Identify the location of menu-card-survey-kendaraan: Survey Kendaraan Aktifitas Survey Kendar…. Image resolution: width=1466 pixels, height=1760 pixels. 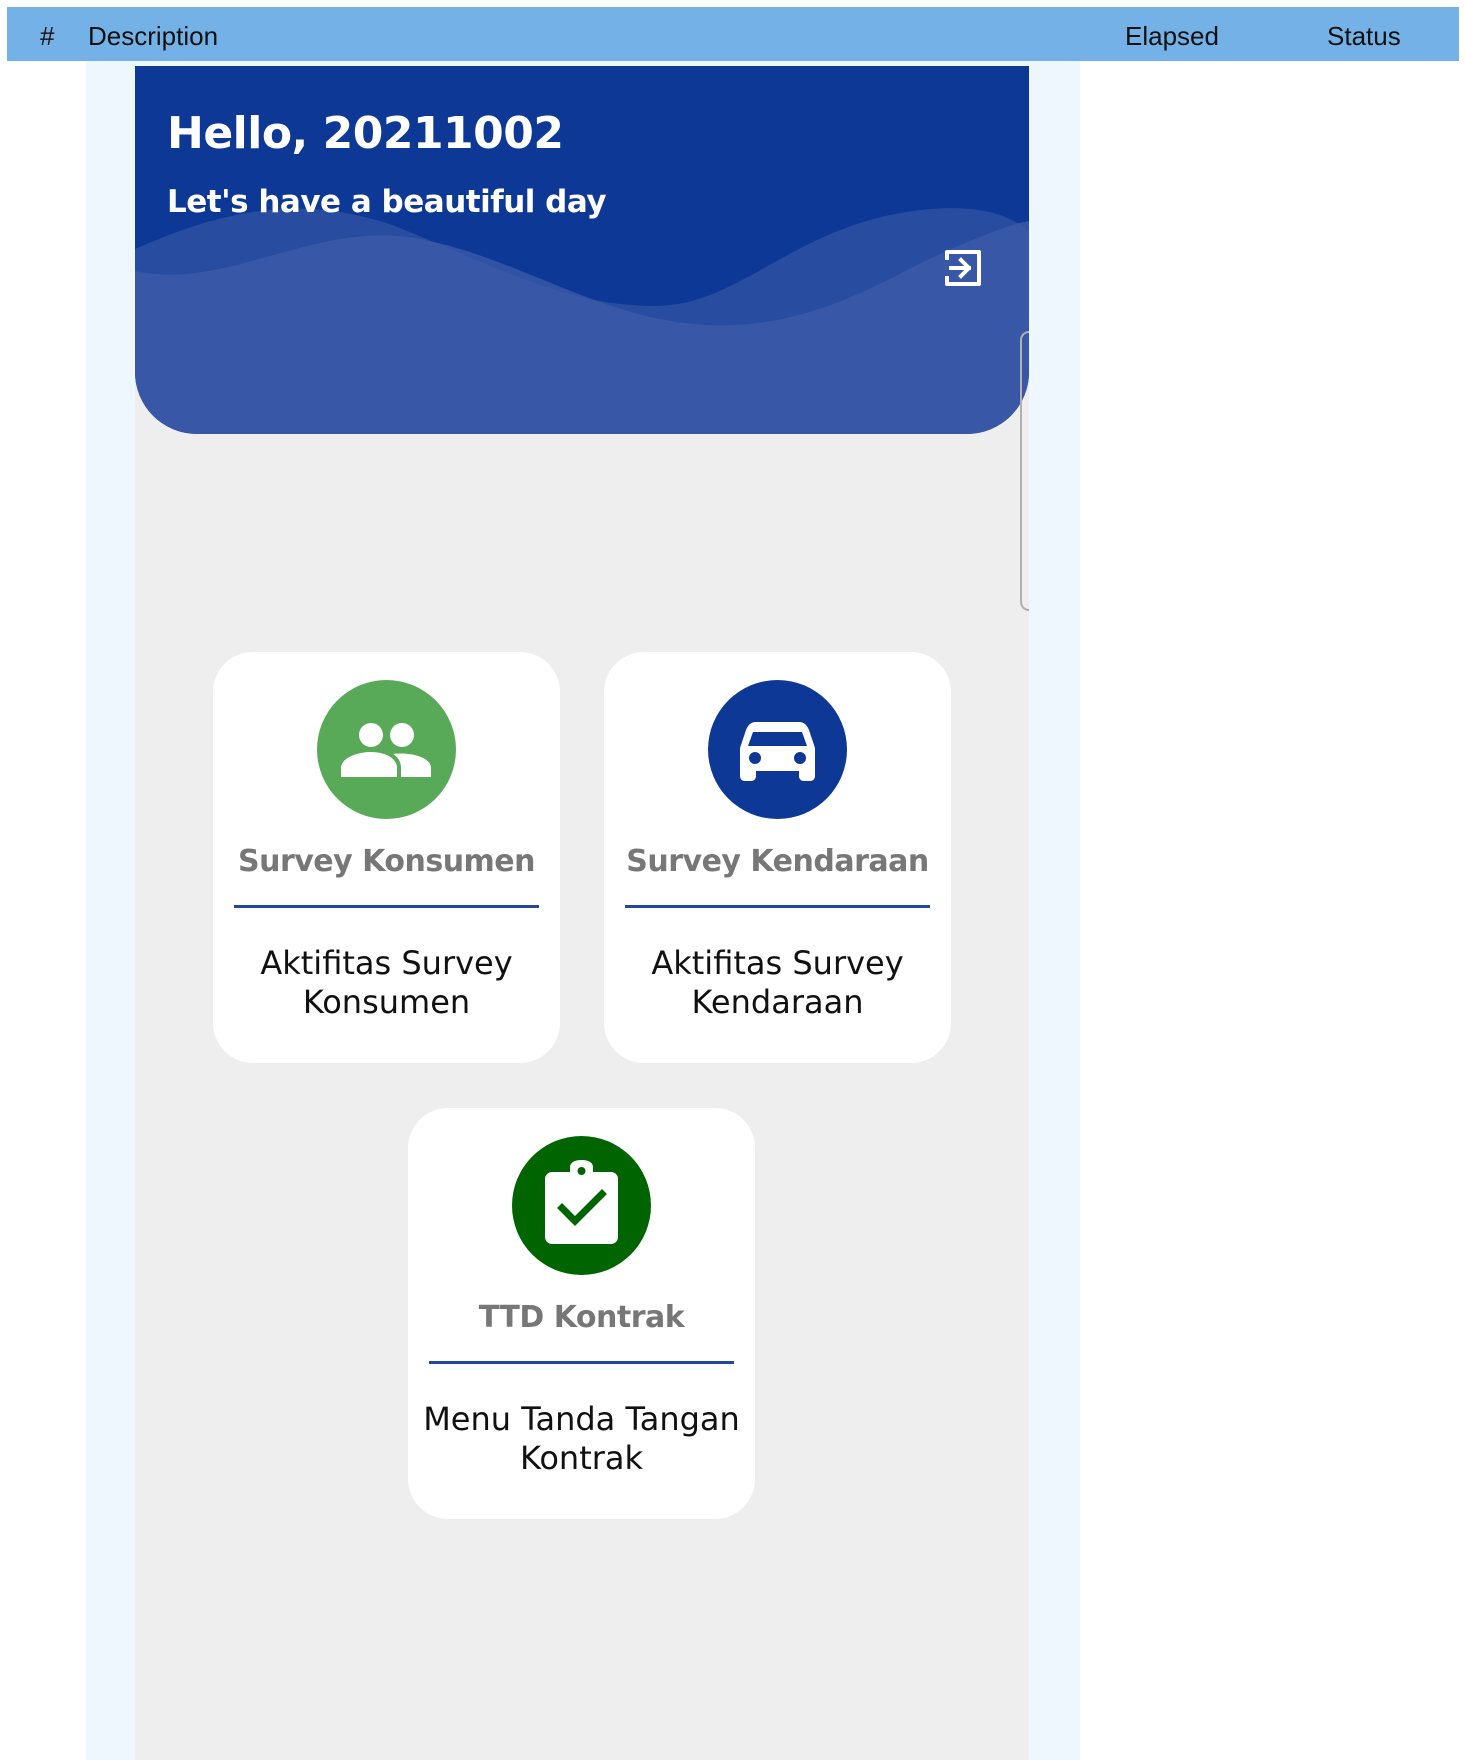
(777, 857).